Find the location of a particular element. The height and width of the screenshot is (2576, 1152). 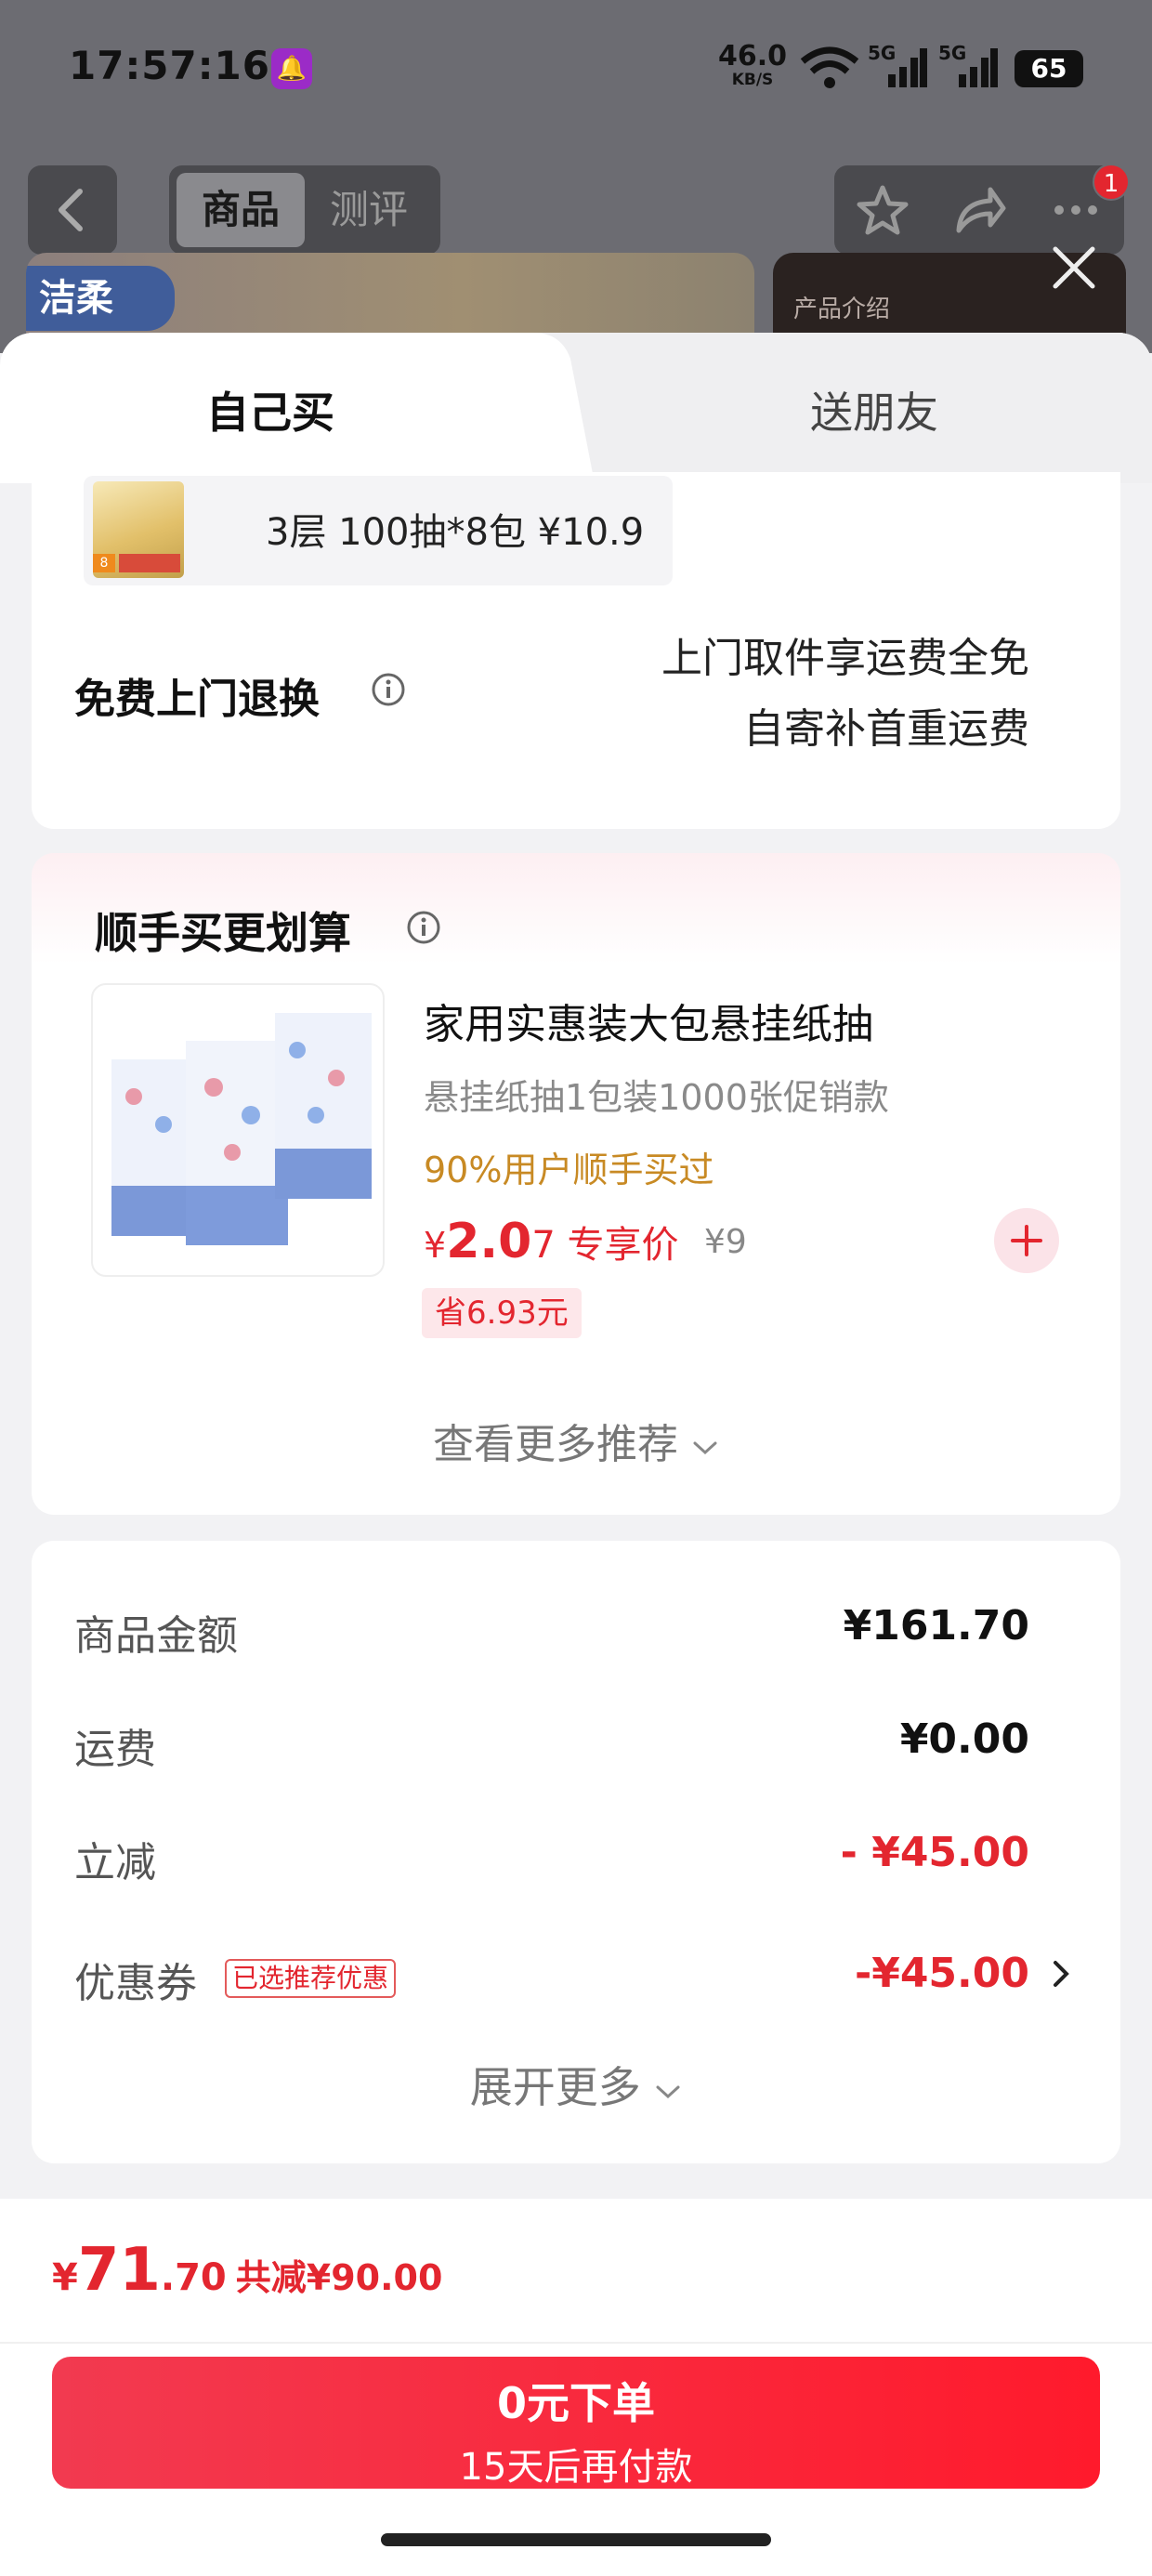

back-button is located at coordinates (72, 210).